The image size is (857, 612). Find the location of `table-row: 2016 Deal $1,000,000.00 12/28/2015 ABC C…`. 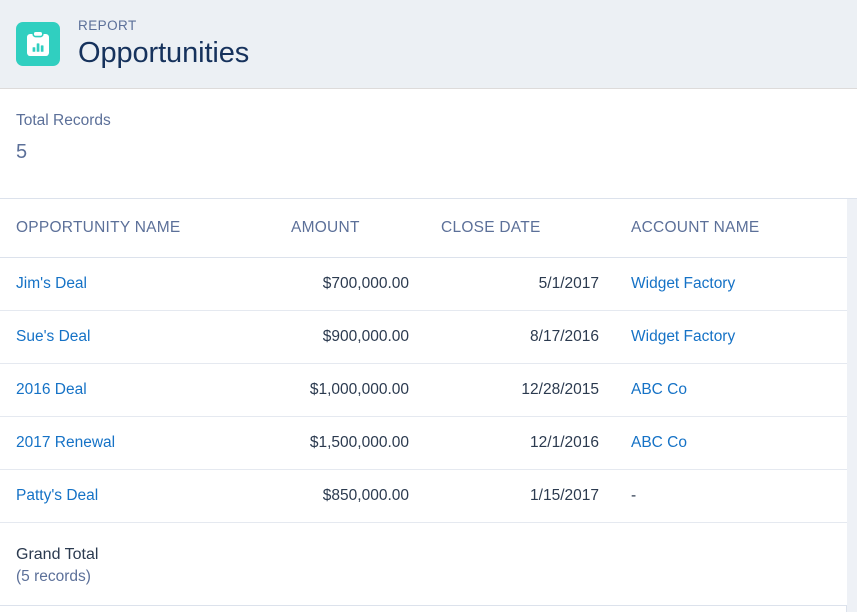

table-row: 2016 Deal $1,000,000.00 12/28/2015 ABC C… is located at coordinates (423, 390).